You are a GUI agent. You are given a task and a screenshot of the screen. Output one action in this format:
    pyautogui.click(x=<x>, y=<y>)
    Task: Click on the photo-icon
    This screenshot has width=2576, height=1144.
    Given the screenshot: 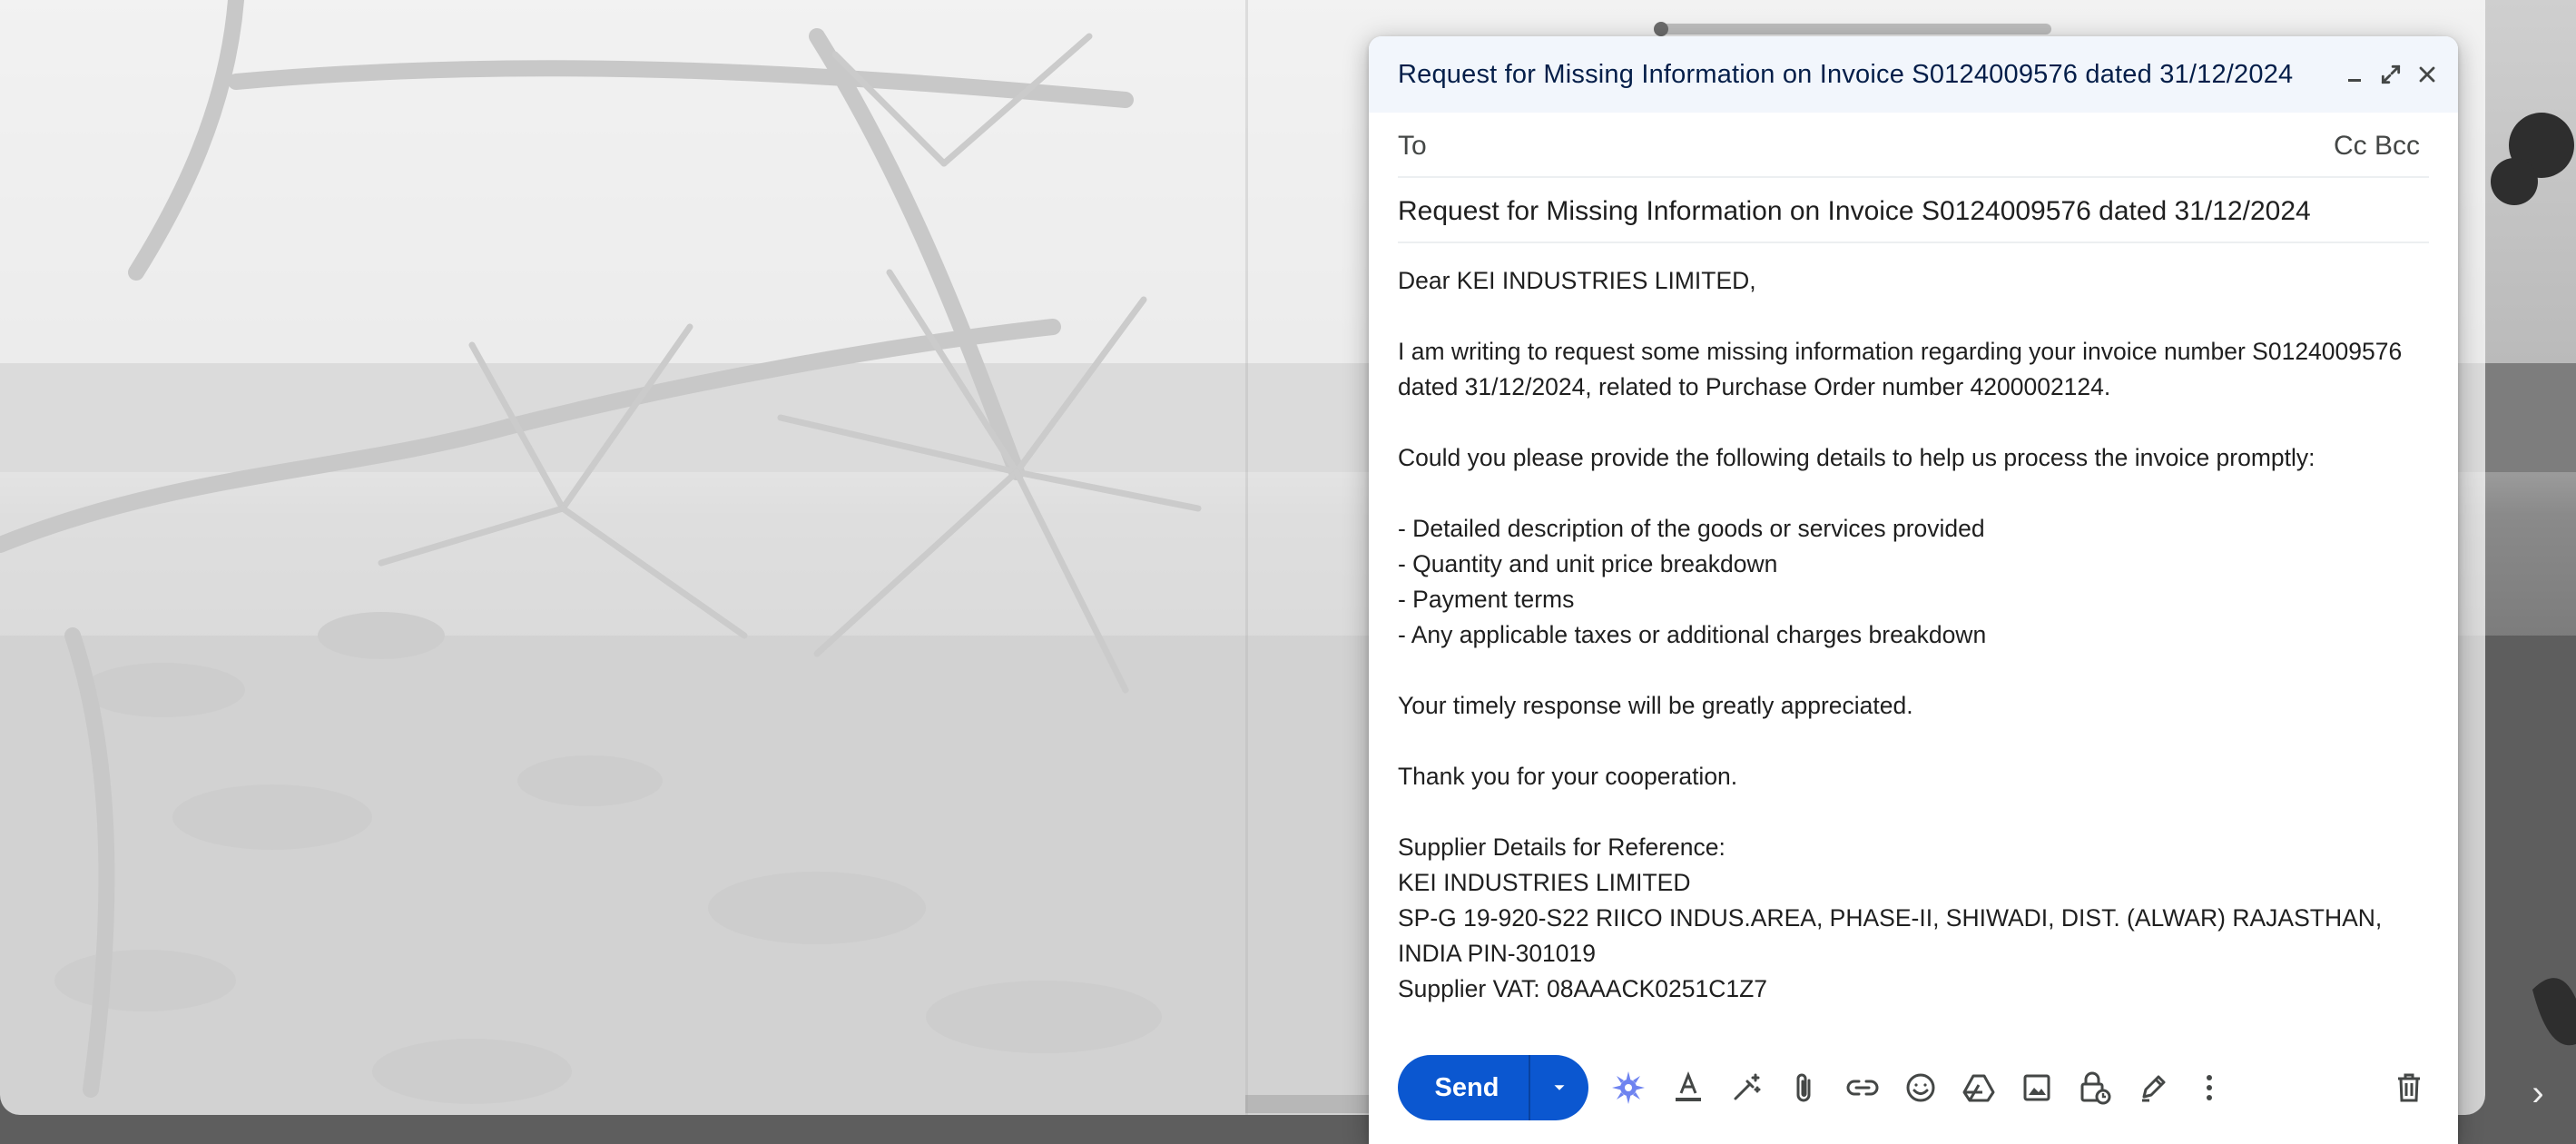 What is the action you would take?
    pyautogui.click(x=2037, y=1088)
    